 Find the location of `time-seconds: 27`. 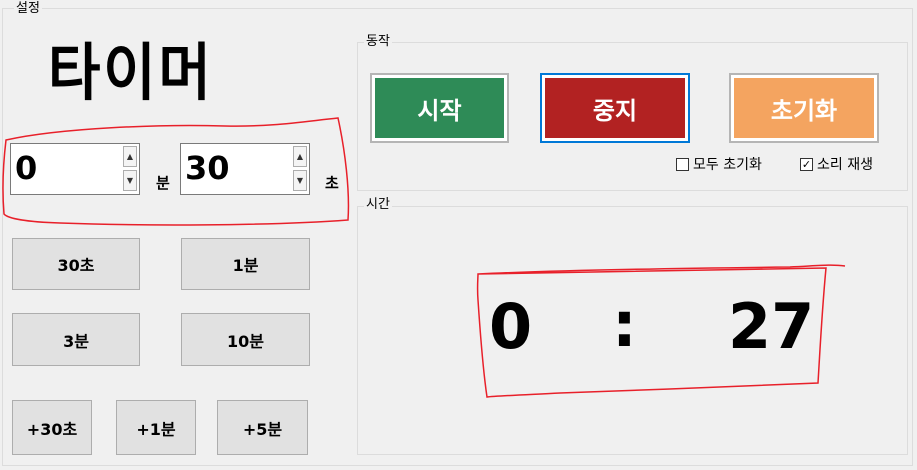

time-seconds: 27 is located at coordinates (771, 326).